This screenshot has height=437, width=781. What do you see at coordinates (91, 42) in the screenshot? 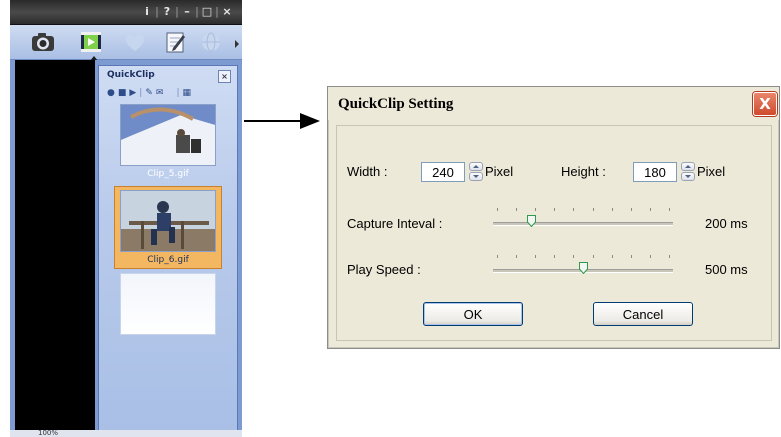
I see `film-icon` at bounding box center [91, 42].